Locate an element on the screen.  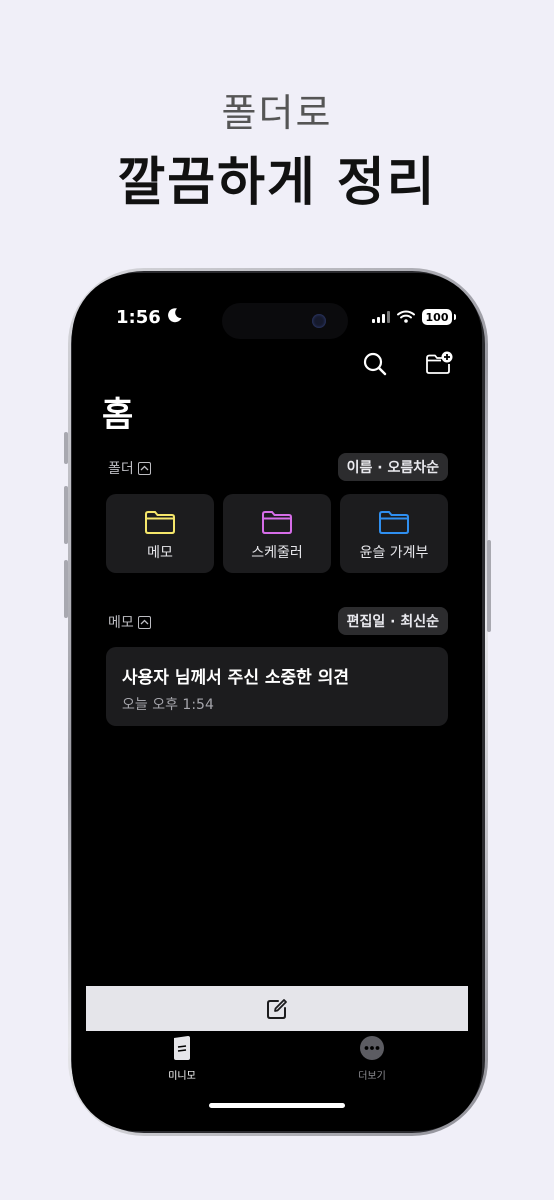
notes-icon is located at coordinates (182, 1048).